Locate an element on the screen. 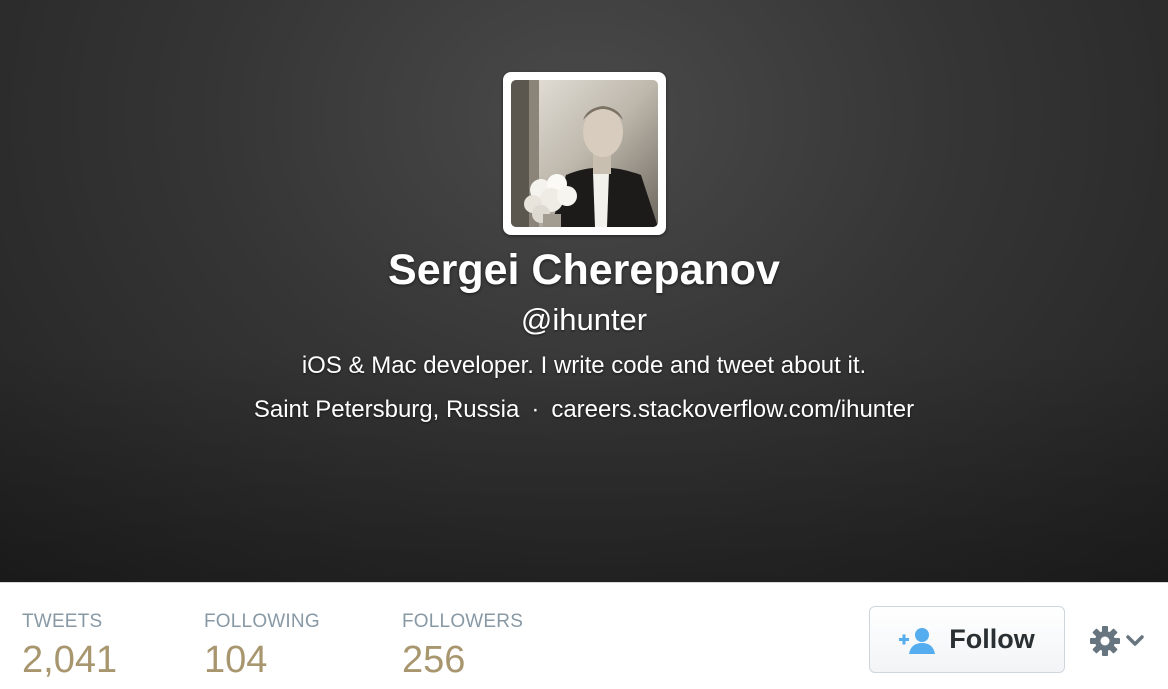 The height and width of the screenshot is (689, 1168). stat-followers: FOLLOWERS 256 is located at coordinates (462, 646).